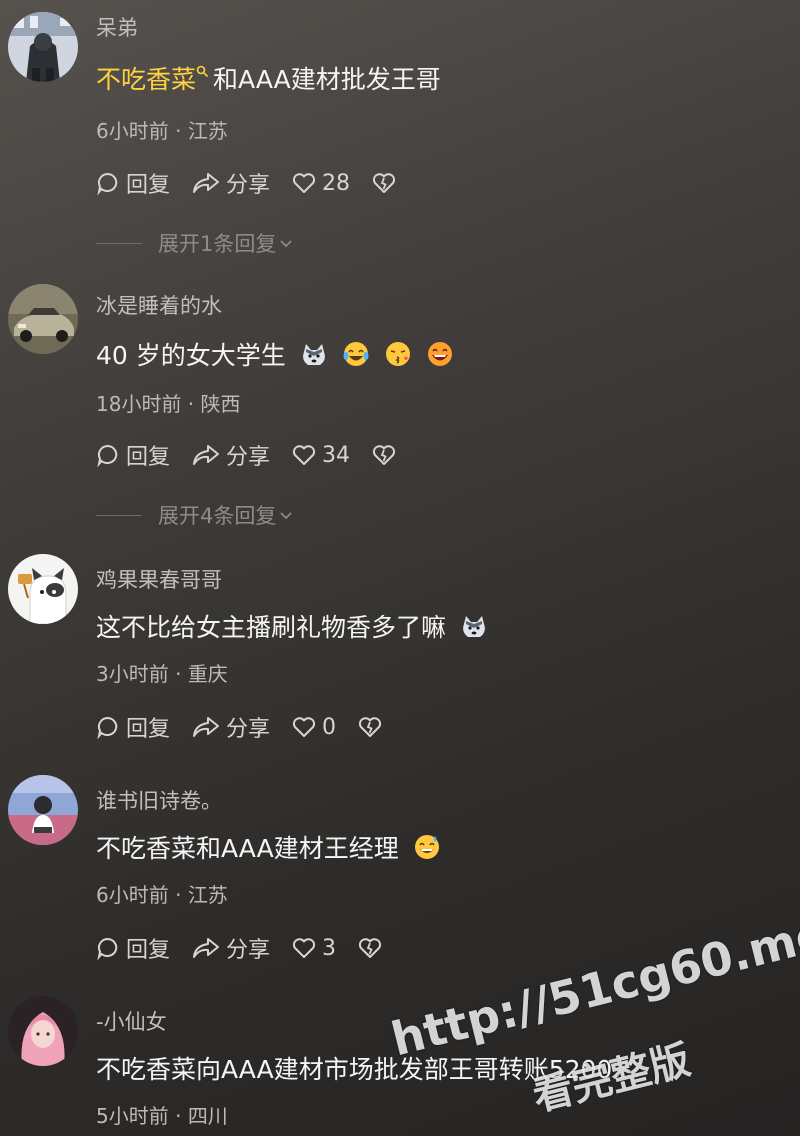 The width and height of the screenshot is (800, 1136). What do you see at coordinates (202, 70) in the screenshot?
I see `search-icon` at bounding box center [202, 70].